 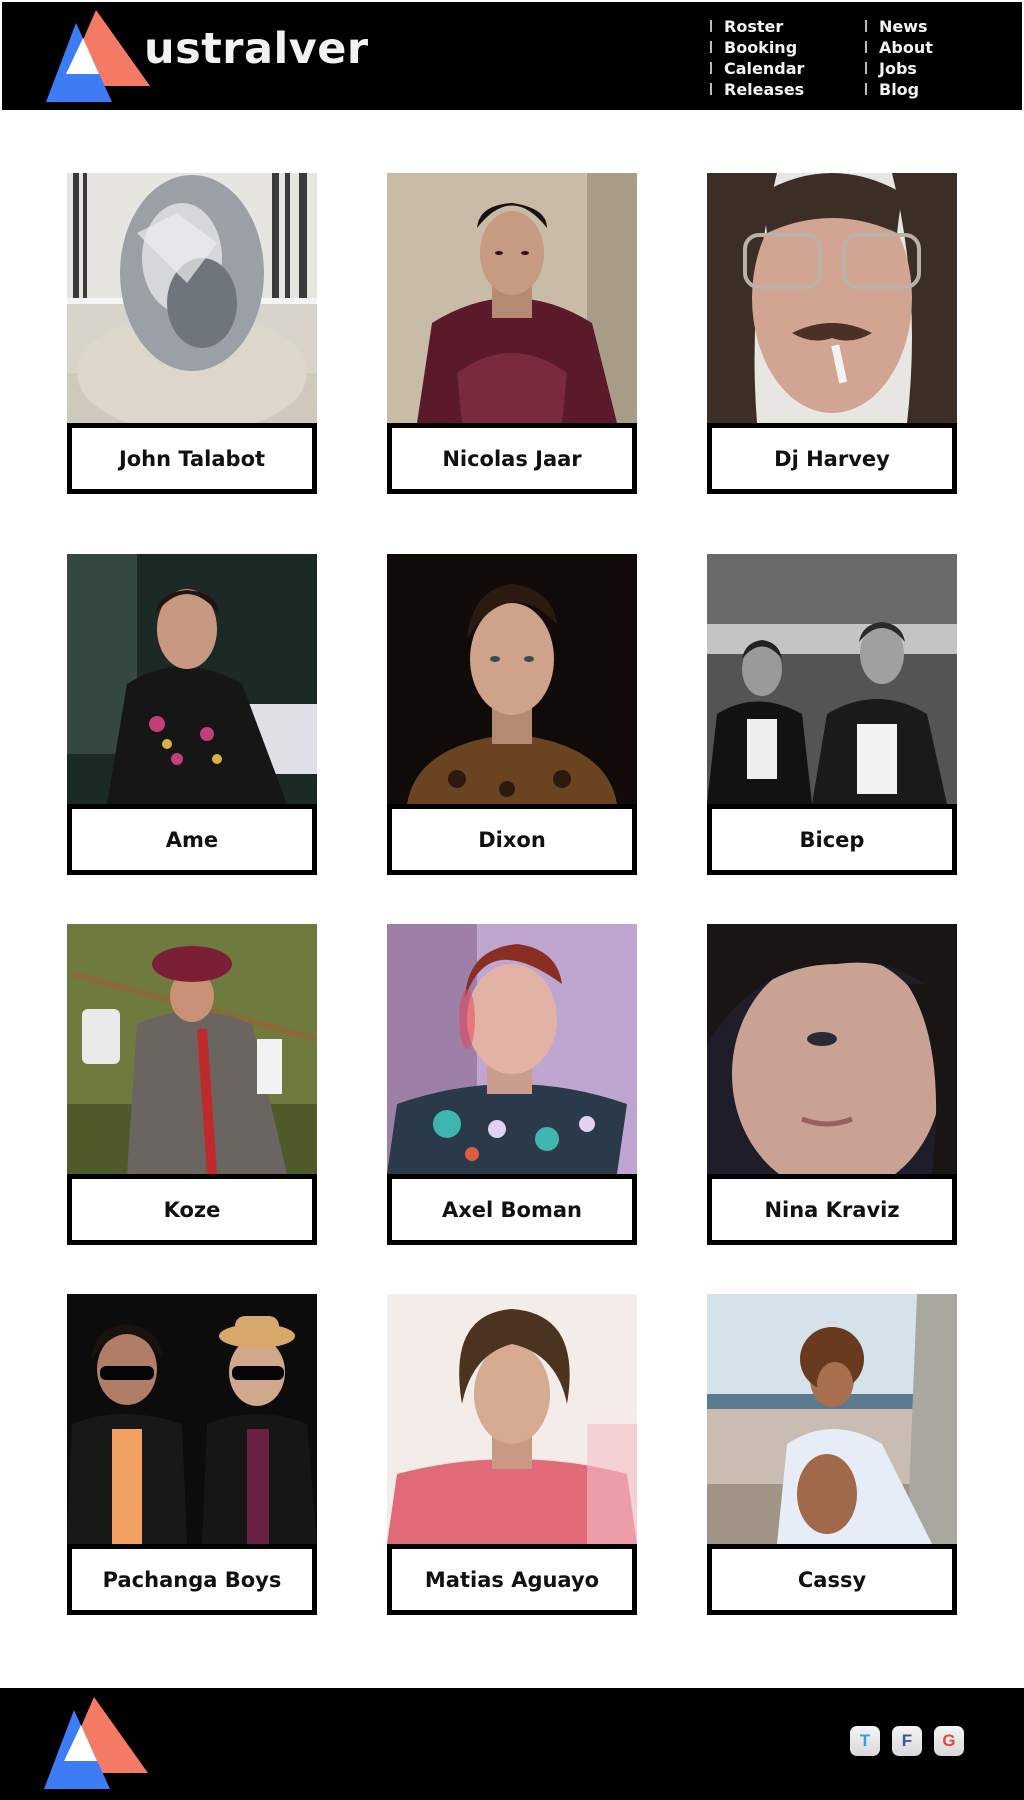 What do you see at coordinates (907, 1741) in the screenshot?
I see `facebook-icon: F` at bounding box center [907, 1741].